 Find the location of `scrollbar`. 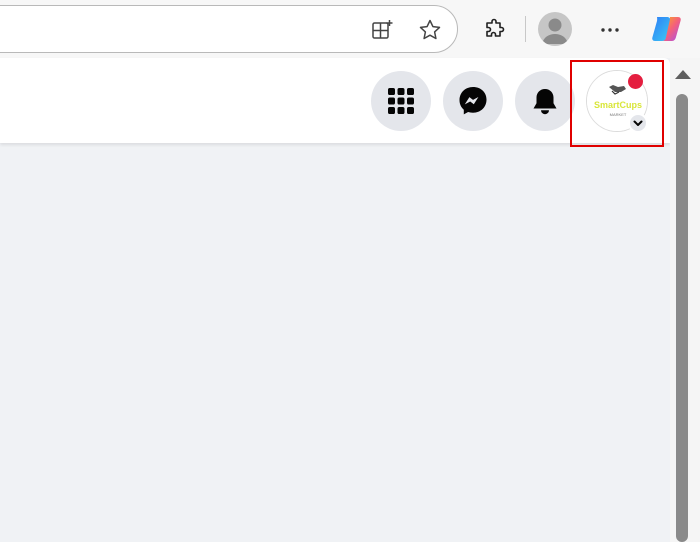

scrollbar is located at coordinates (685, 300).